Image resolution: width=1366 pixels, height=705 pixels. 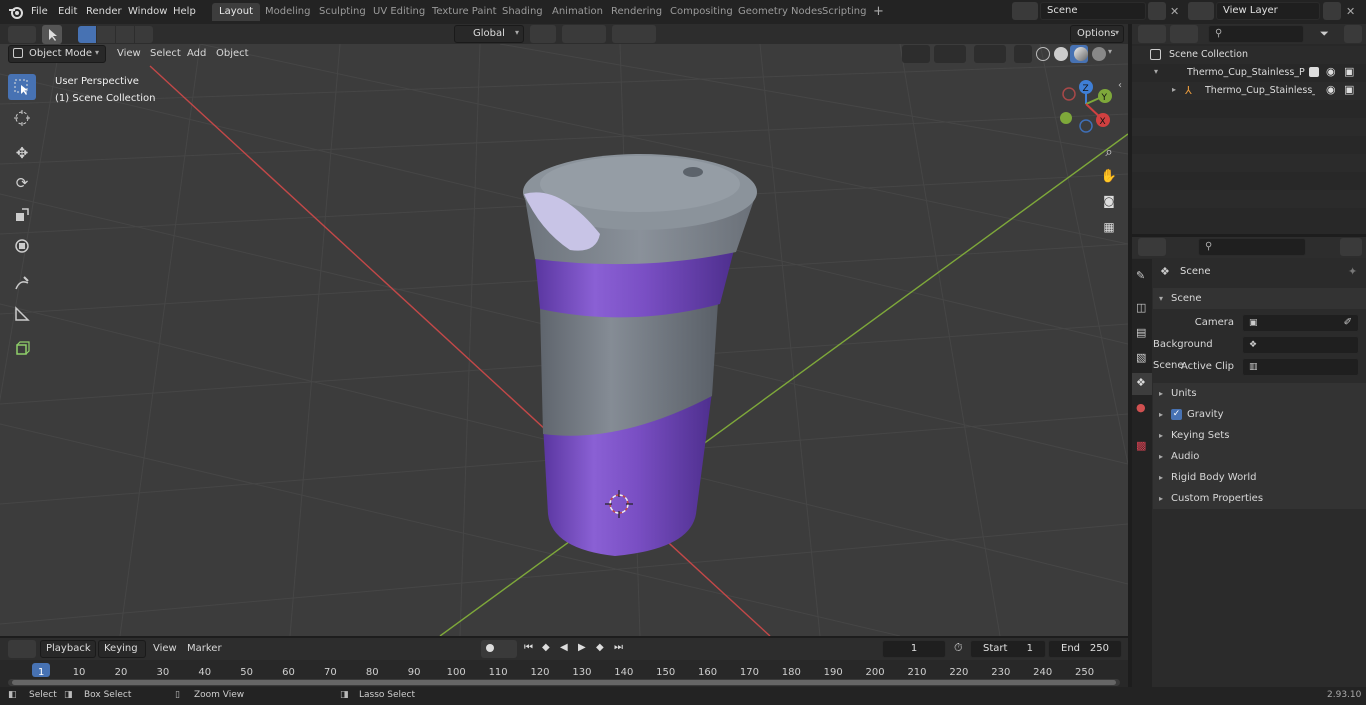 What do you see at coordinates (1109, 153) in the screenshot?
I see `zoom-icon: ⌕` at bounding box center [1109, 153].